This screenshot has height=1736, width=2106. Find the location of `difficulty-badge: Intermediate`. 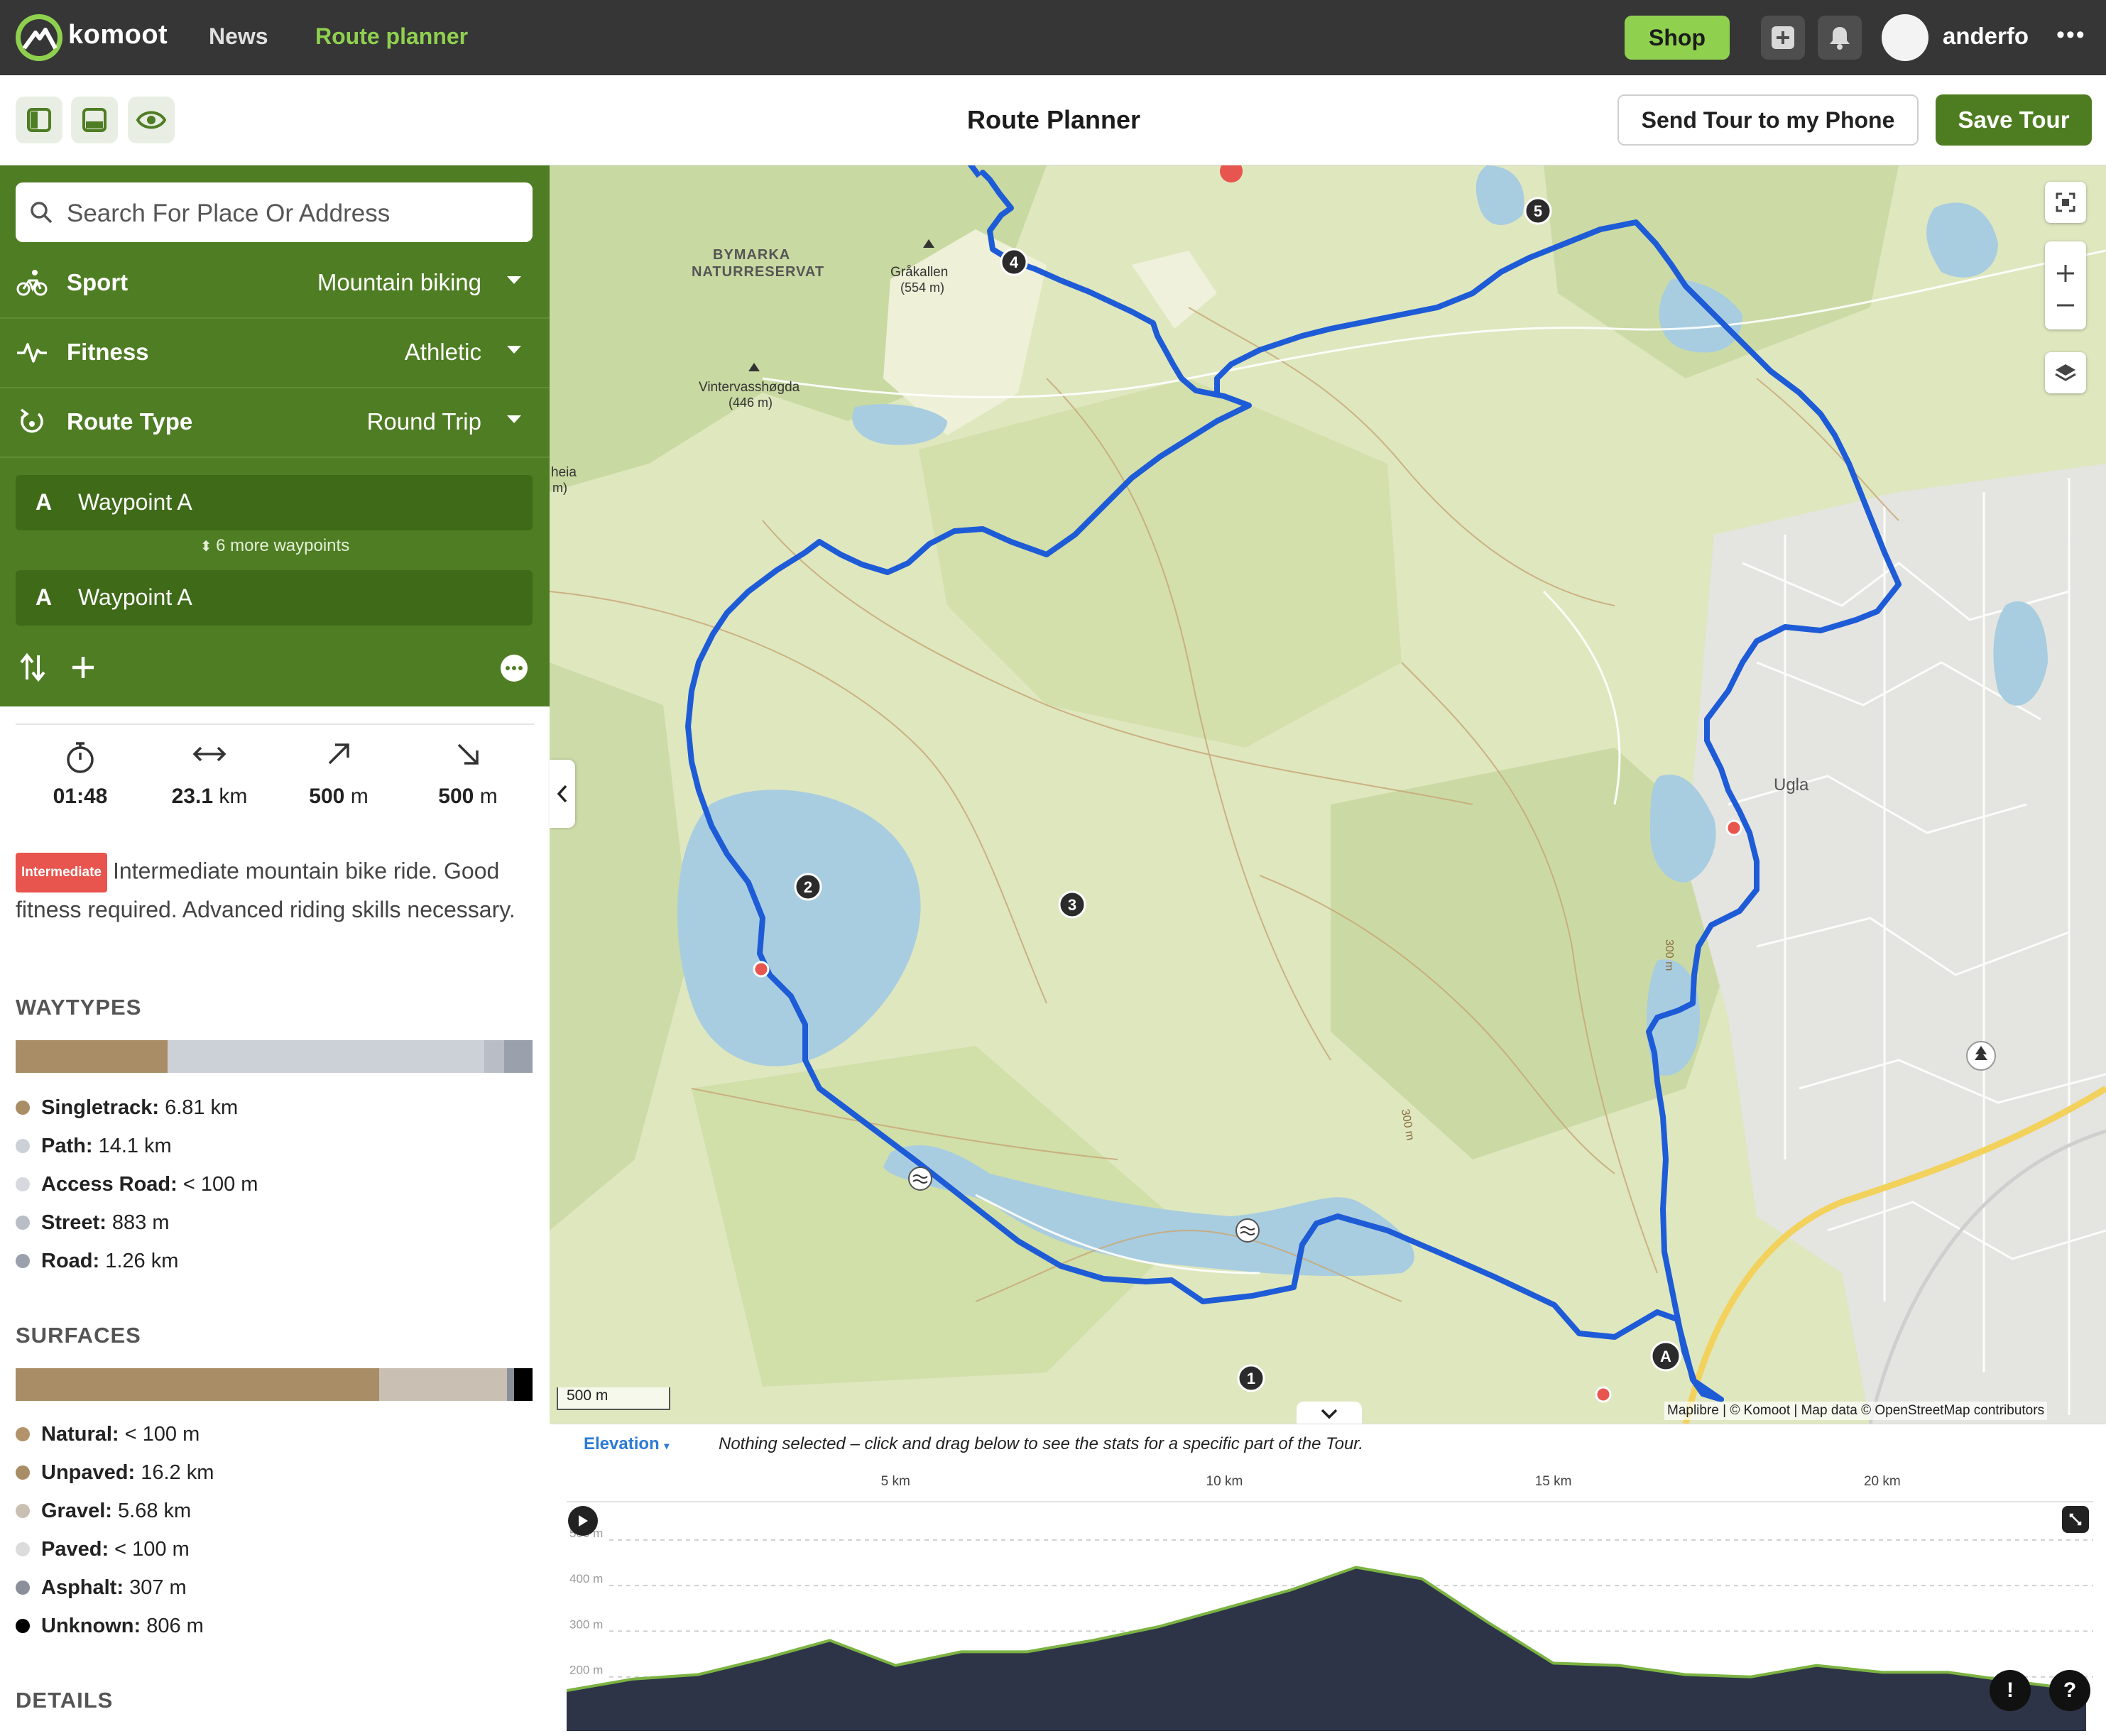

difficulty-badge: Intermediate is located at coordinates (62, 872).